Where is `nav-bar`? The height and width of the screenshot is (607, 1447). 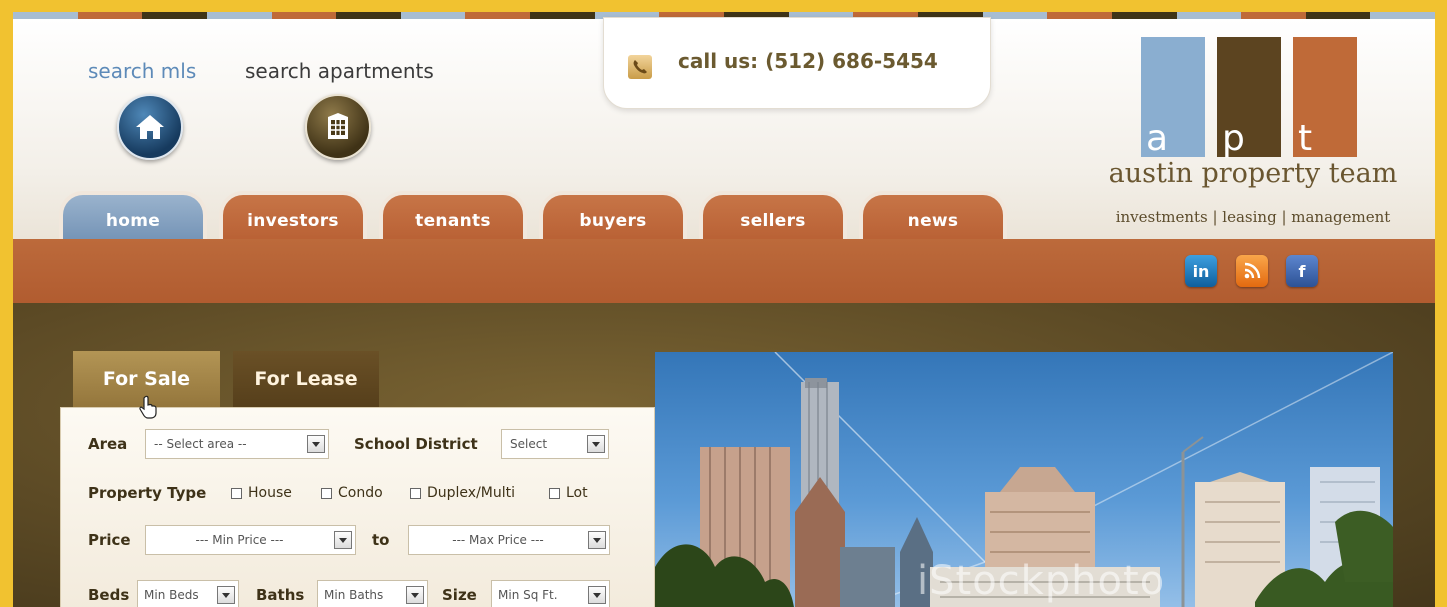
nav-bar is located at coordinates (724, 271).